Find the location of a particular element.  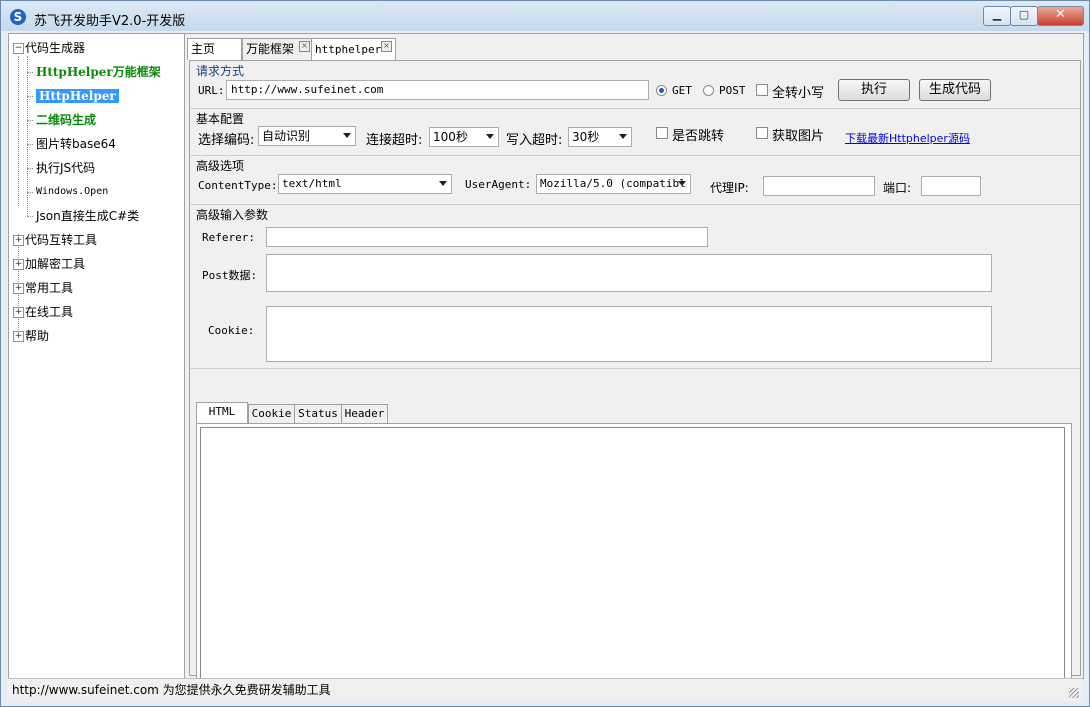

conn-timeout-select: 100秒 is located at coordinates (464, 137).